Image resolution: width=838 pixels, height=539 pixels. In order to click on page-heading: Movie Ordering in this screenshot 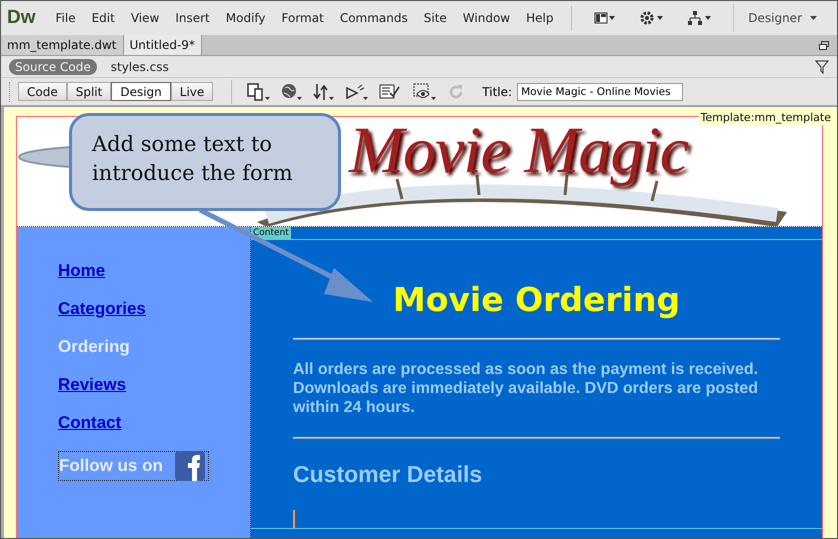, I will do `click(537, 300)`.